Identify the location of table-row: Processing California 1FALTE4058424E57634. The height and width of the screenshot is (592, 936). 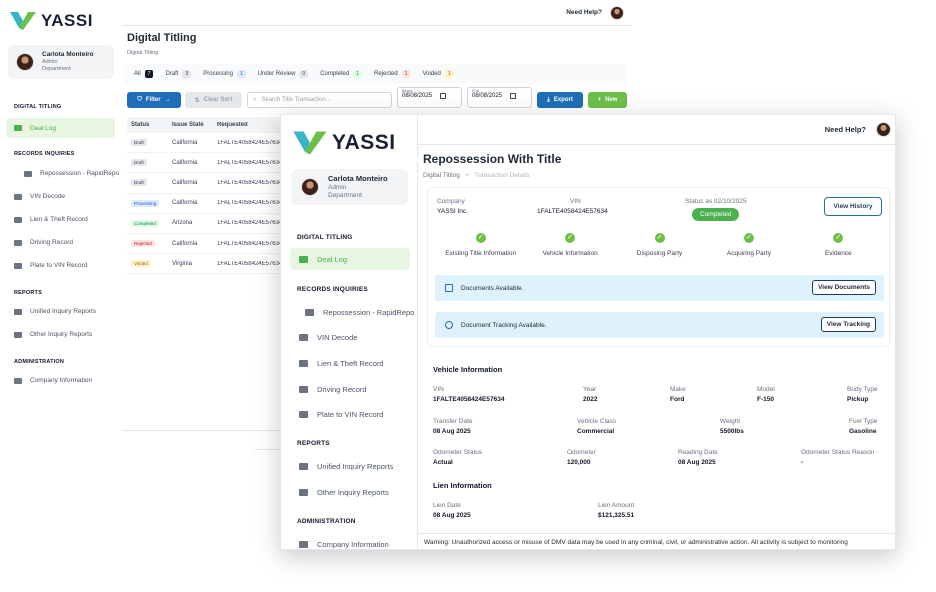
(207, 204).